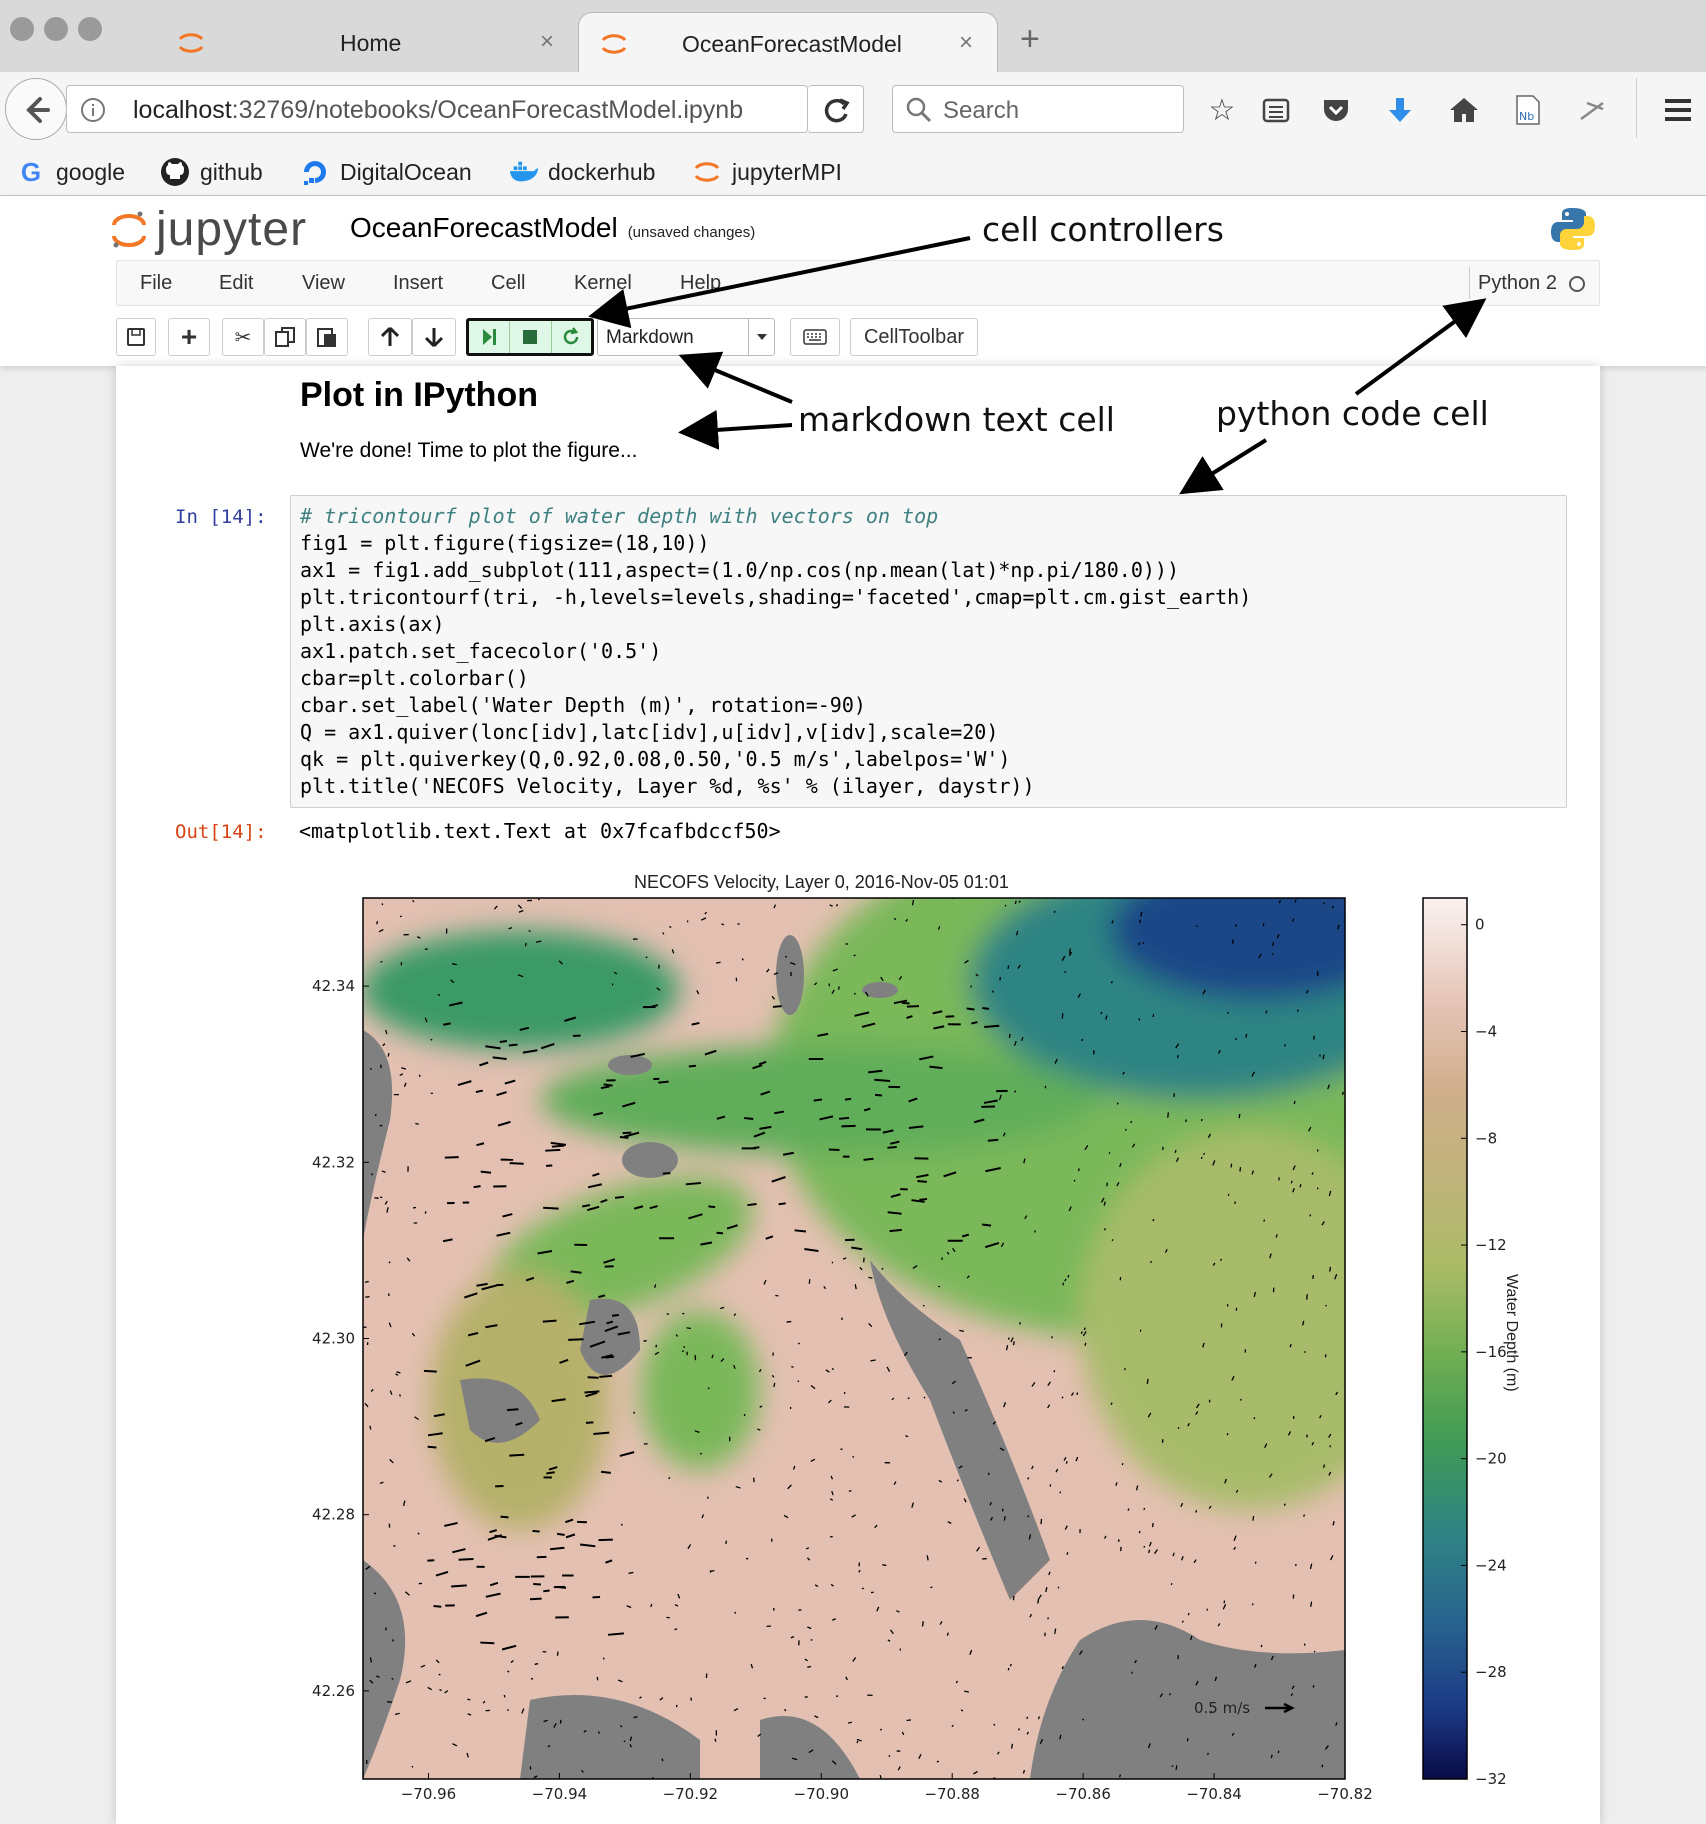  What do you see at coordinates (1222, 1708) in the screenshot?
I see `quiver-key-label: 0.5 m/s` at bounding box center [1222, 1708].